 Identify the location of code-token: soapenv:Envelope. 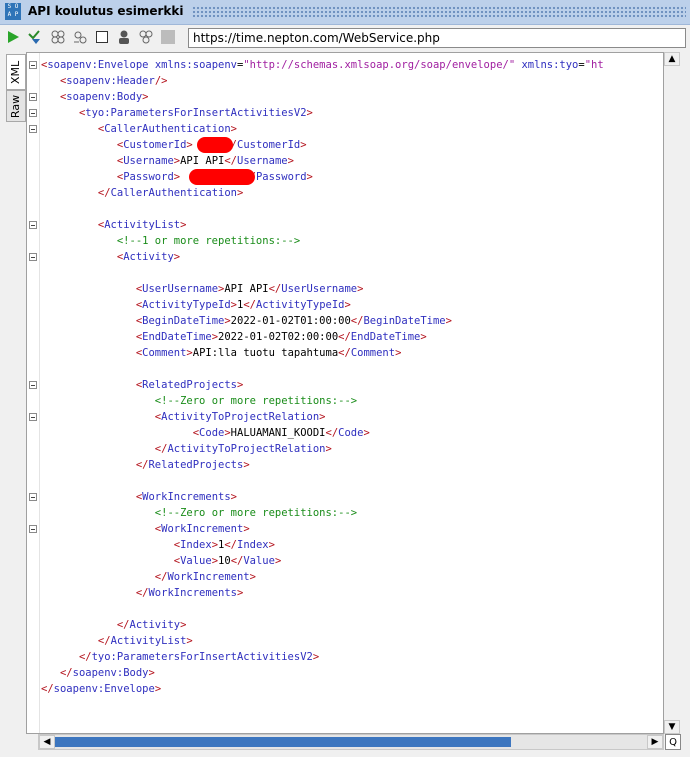
(104, 689).